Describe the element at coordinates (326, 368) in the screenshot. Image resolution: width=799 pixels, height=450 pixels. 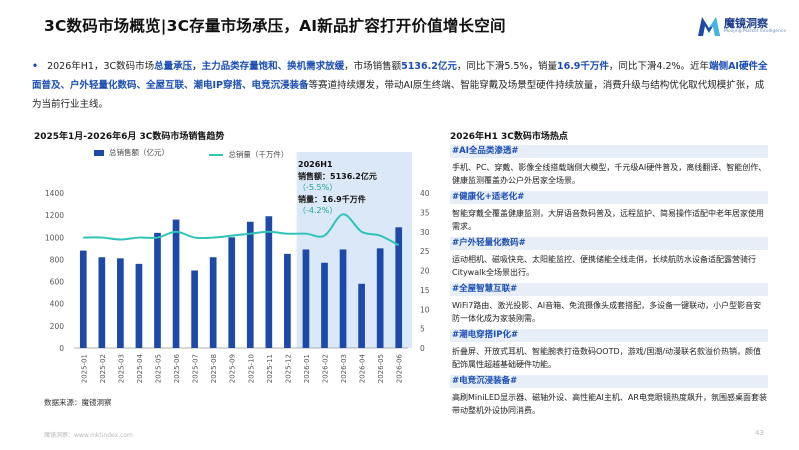
I see `x-tick-label: 2026-02` at that location.